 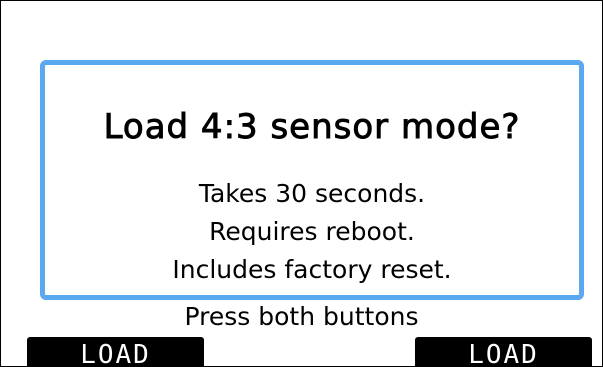 What do you see at coordinates (312, 269) in the screenshot?
I see `dialog-line-factory-reset: Includes factory reset.` at bounding box center [312, 269].